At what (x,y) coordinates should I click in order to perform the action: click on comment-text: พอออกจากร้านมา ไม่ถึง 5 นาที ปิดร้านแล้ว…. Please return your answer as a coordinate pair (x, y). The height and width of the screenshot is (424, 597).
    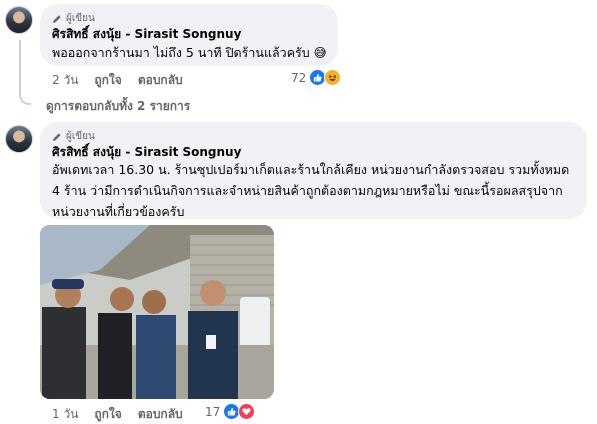
    Looking at the image, I should click on (189, 52).